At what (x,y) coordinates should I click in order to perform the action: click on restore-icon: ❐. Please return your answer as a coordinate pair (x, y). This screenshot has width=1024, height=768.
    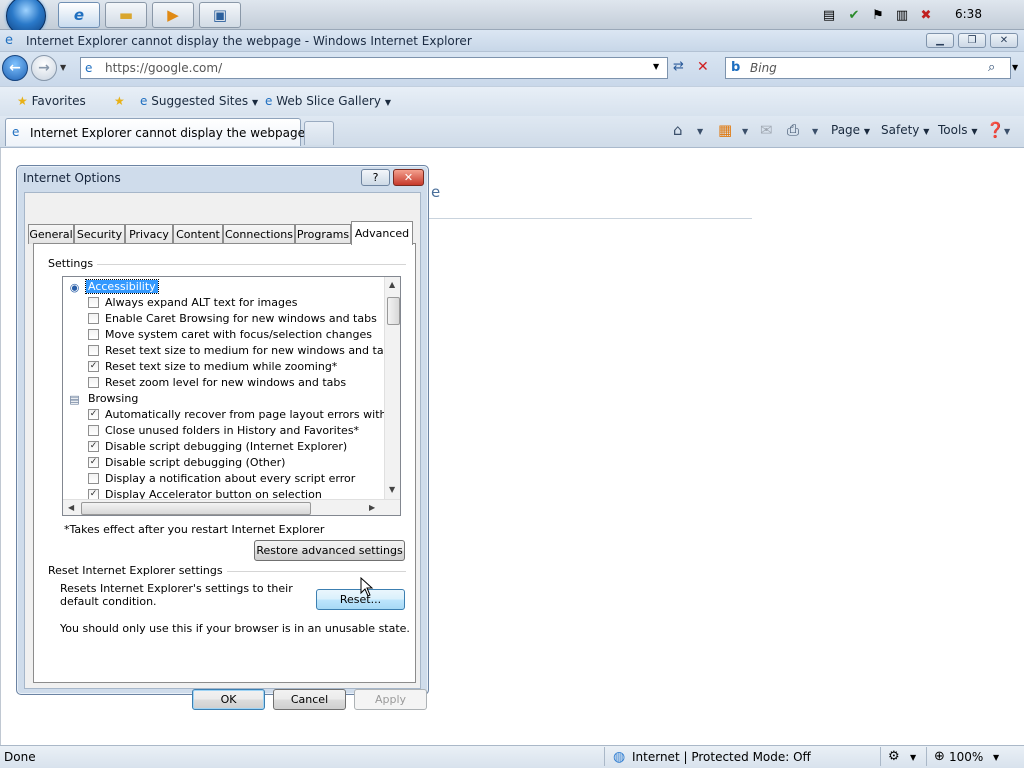
    Looking at the image, I should click on (972, 40).